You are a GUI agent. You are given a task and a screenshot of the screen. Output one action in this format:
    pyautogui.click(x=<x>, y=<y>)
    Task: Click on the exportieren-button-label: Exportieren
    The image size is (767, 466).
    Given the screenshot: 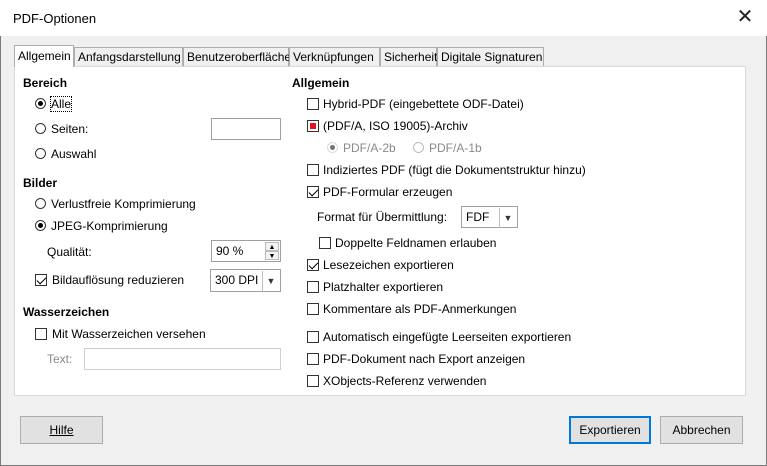 What is the action you would take?
    pyautogui.click(x=610, y=430)
    